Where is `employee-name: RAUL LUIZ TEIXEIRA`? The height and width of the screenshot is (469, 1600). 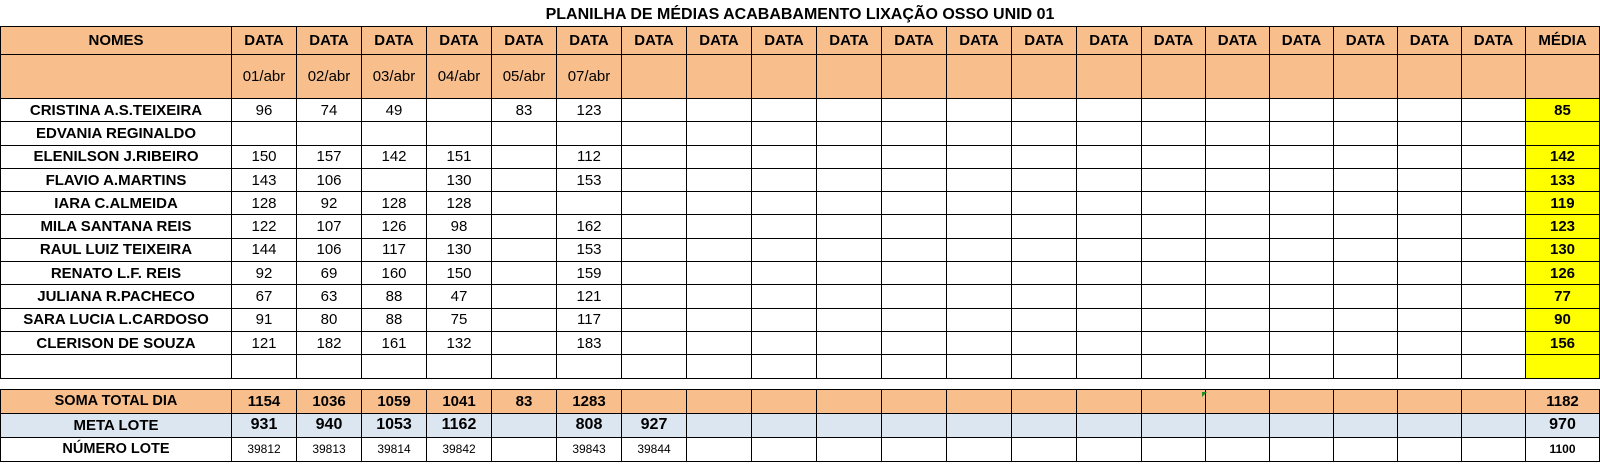
employee-name: RAUL LUIZ TEIXEIRA is located at coordinates (116, 250).